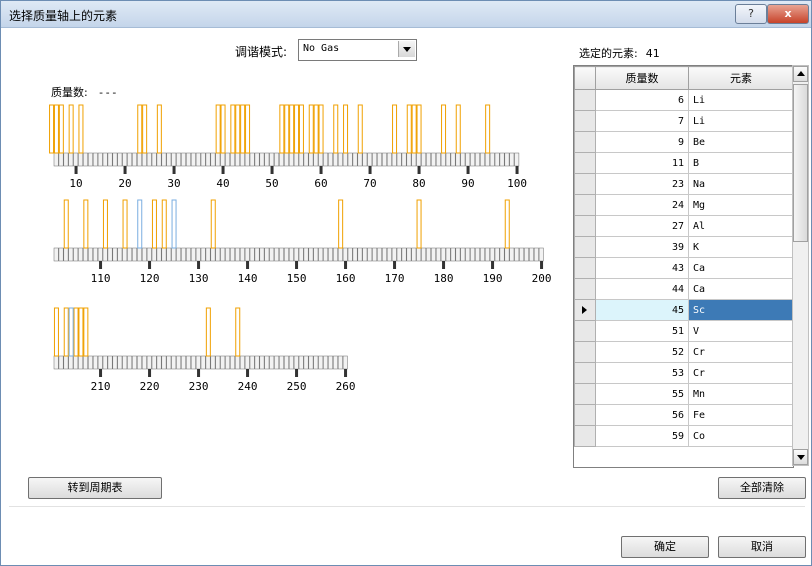 This screenshot has width=812, height=566. What do you see at coordinates (740, 247) in the screenshot?
I see `element-cell: K` at bounding box center [740, 247].